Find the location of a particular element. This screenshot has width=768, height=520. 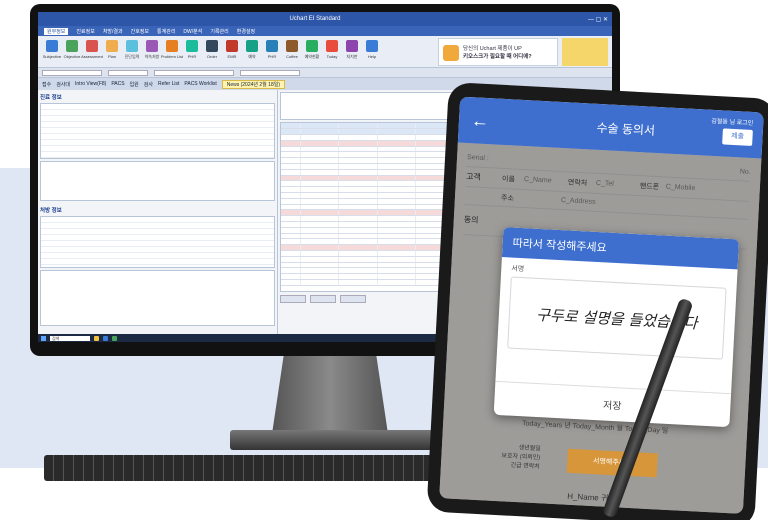

quick-tool-button: PACS is located at coordinates (117, 84).